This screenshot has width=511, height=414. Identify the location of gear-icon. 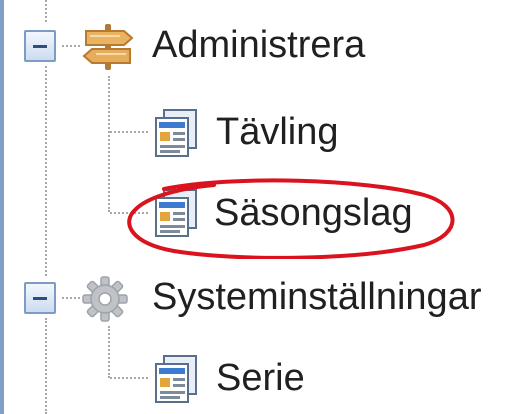
(105, 299).